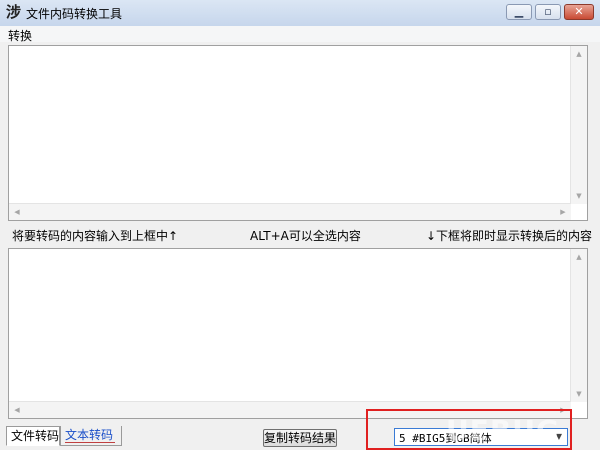 This screenshot has width=600, height=450. What do you see at coordinates (305, 236) in the screenshot?
I see `hint-select-all: ALT+A可以全选内容` at bounding box center [305, 236].